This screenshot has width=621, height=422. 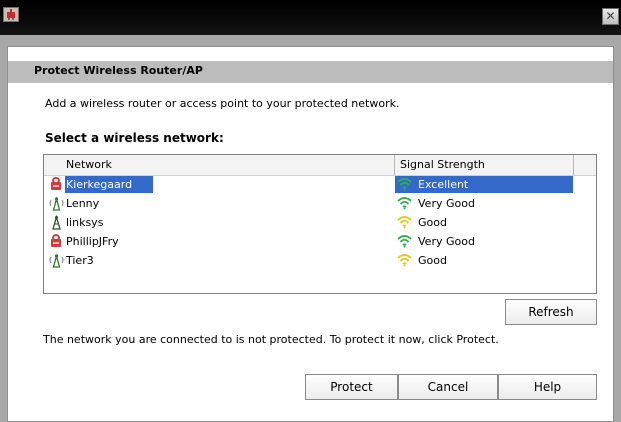 I want to click on tower-icon, so click(x=56, y=222).